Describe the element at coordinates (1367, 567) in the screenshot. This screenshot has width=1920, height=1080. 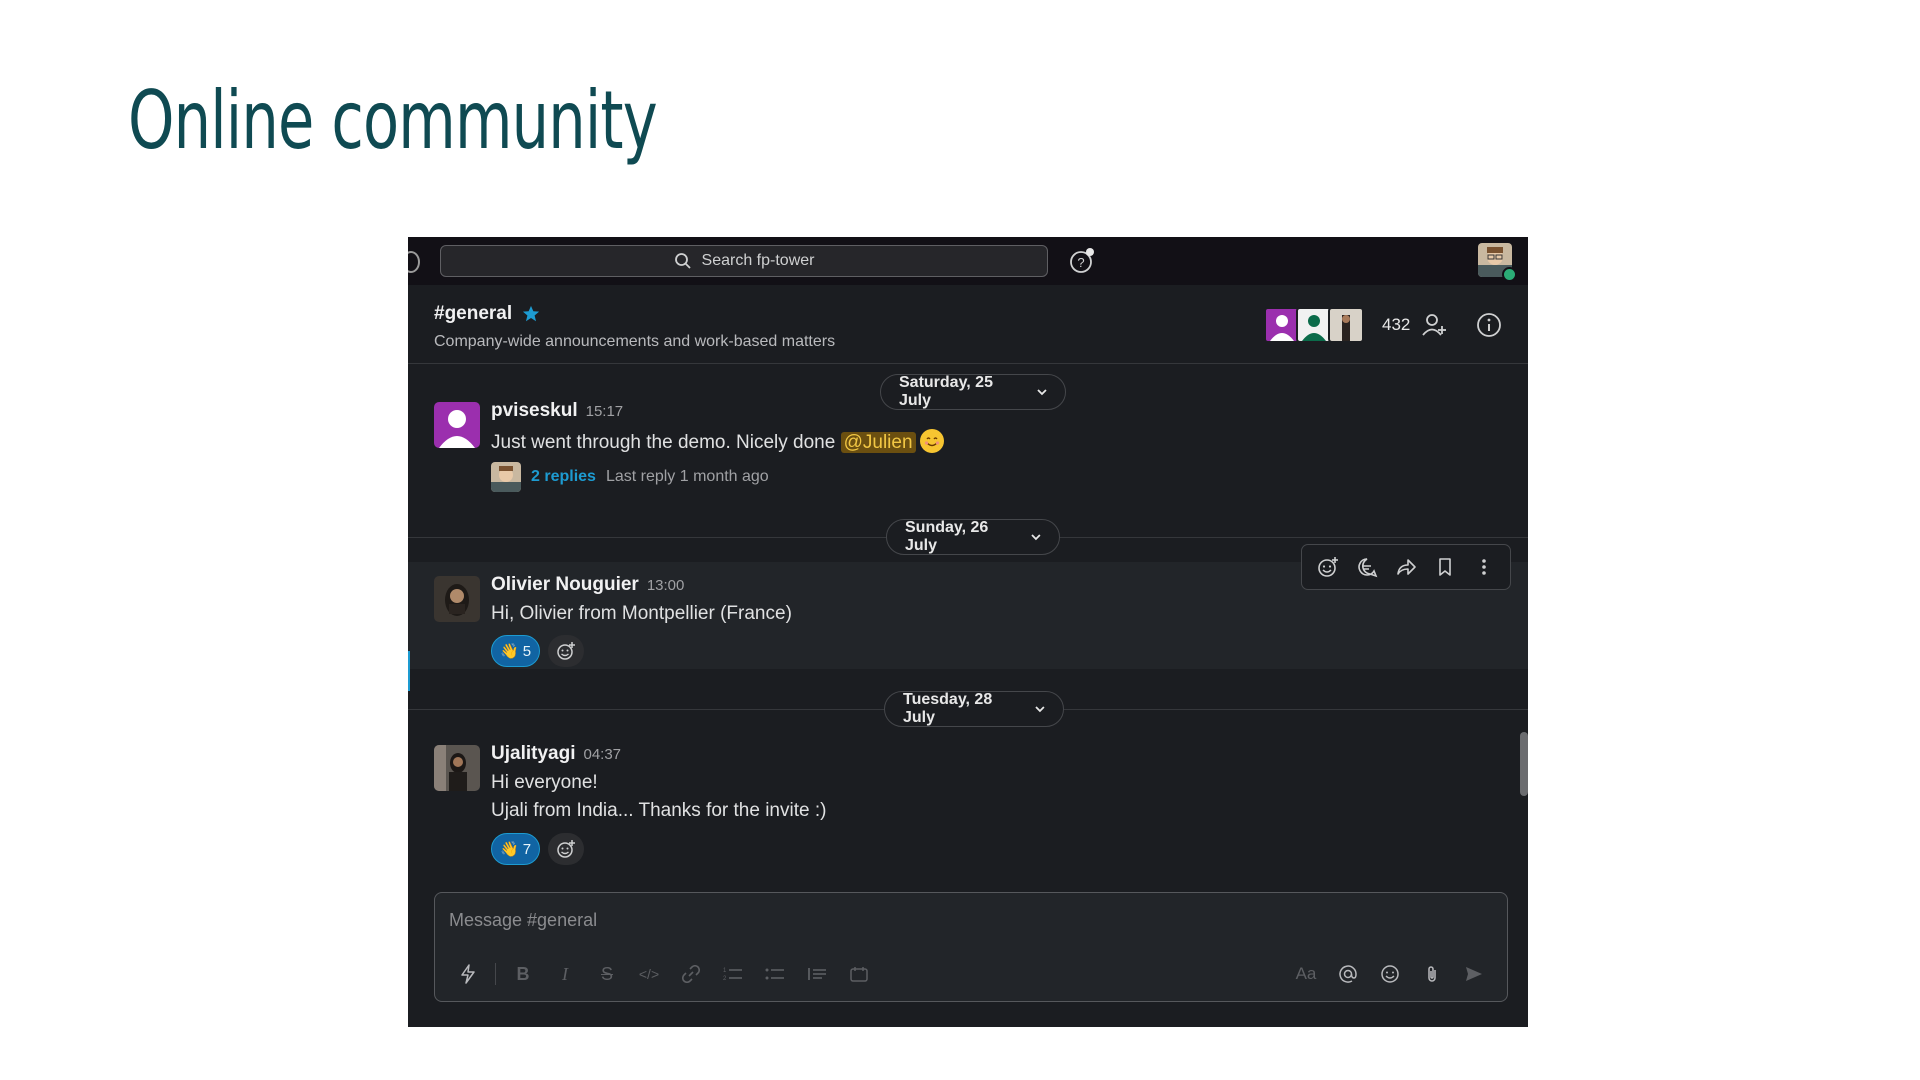
I see `reply-thread-icon` at that location.